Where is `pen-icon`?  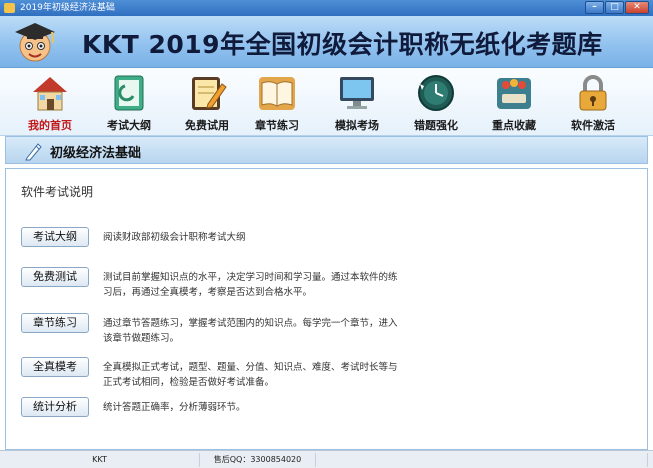 pen-icon is located at coordinates (33, 152).